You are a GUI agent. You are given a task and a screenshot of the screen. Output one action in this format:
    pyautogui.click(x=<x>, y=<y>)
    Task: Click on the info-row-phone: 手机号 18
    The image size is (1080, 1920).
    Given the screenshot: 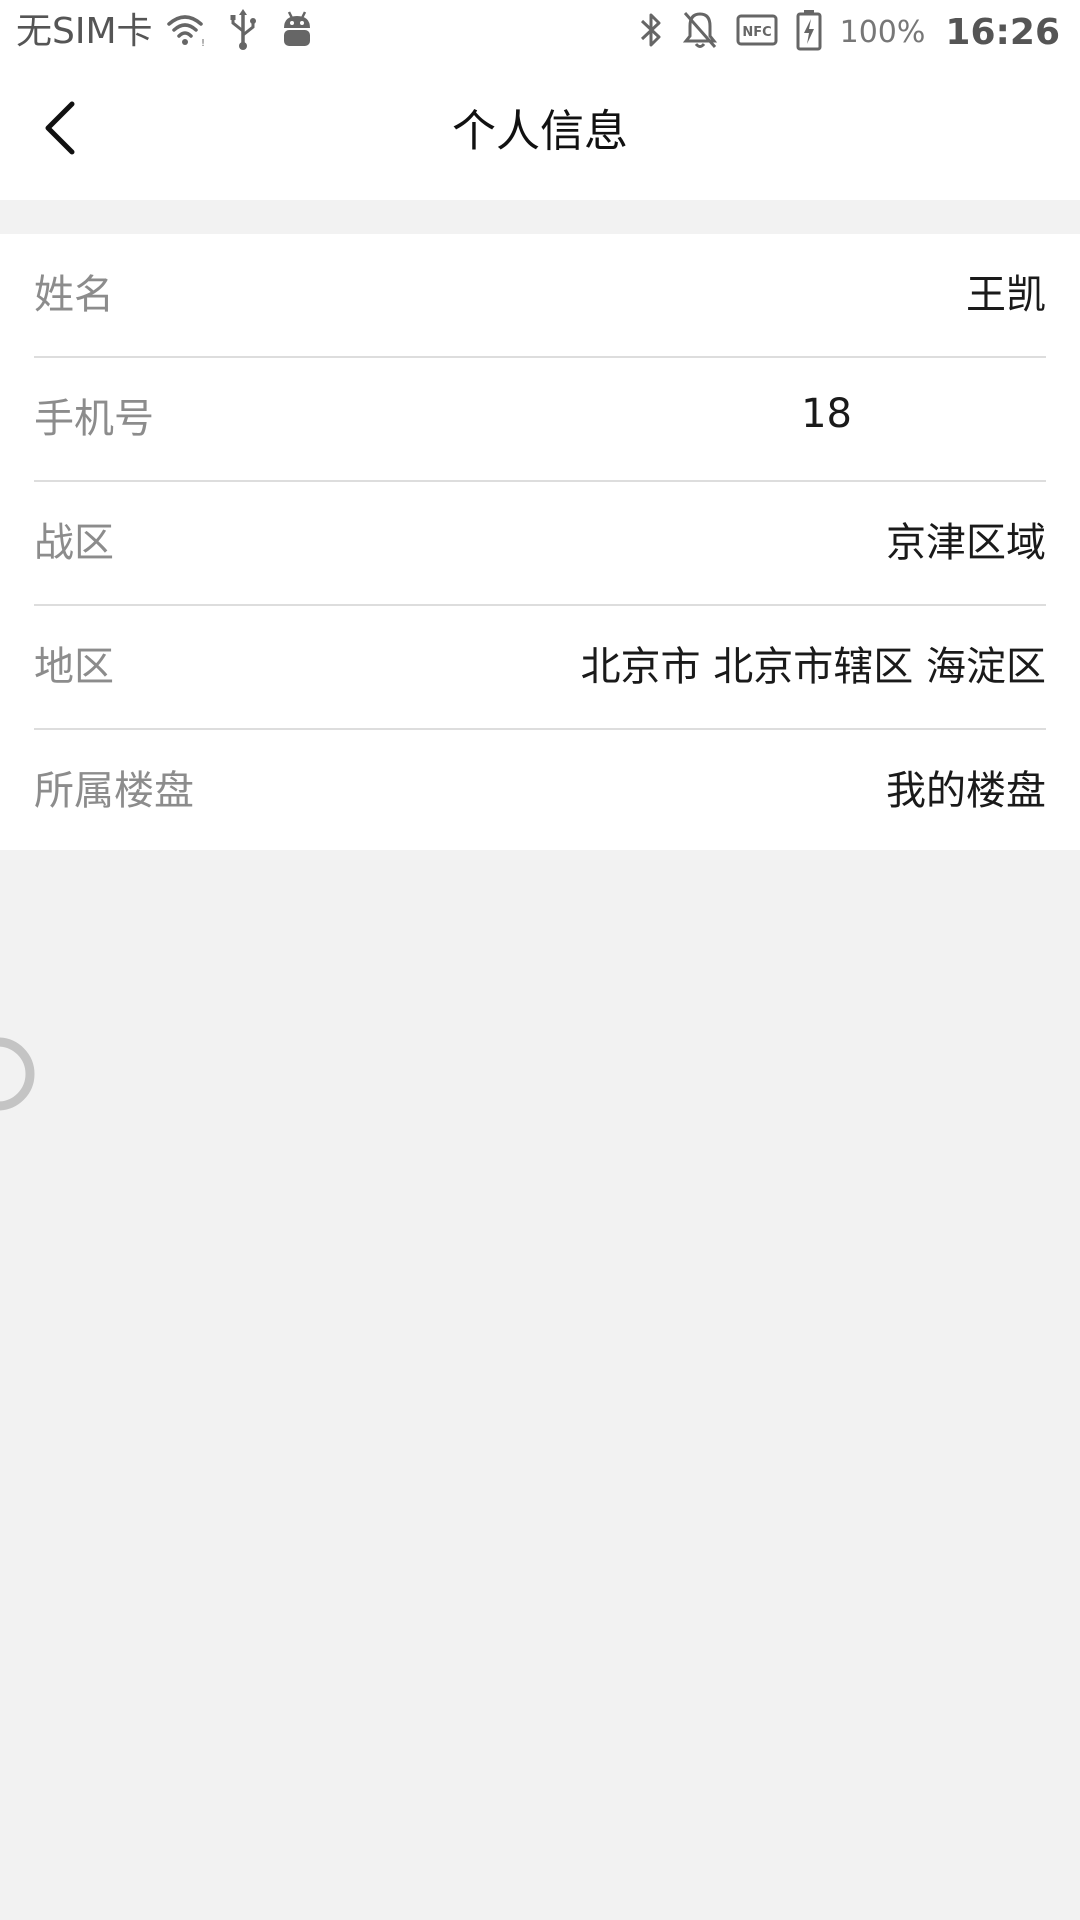 What is the action you would take?
    pyautogui.click(x=540, y=420)
    